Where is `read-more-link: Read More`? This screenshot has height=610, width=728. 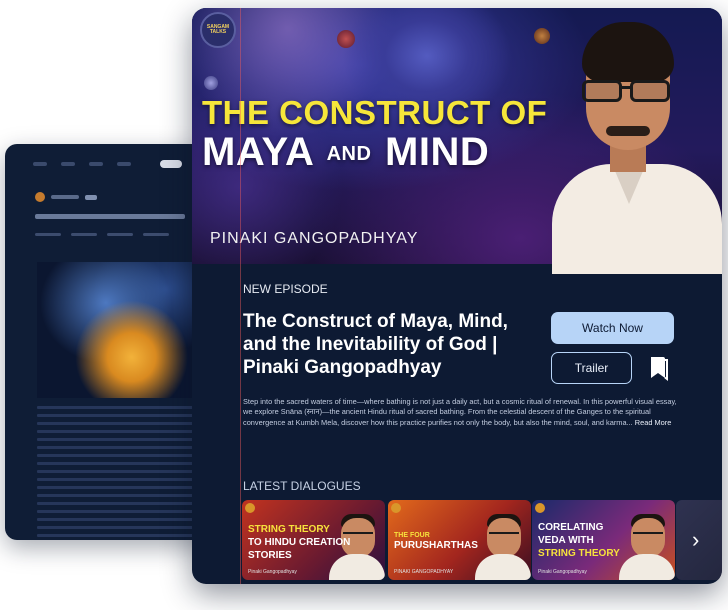 read-more-link: Read More is located at coordinates (653, 422).